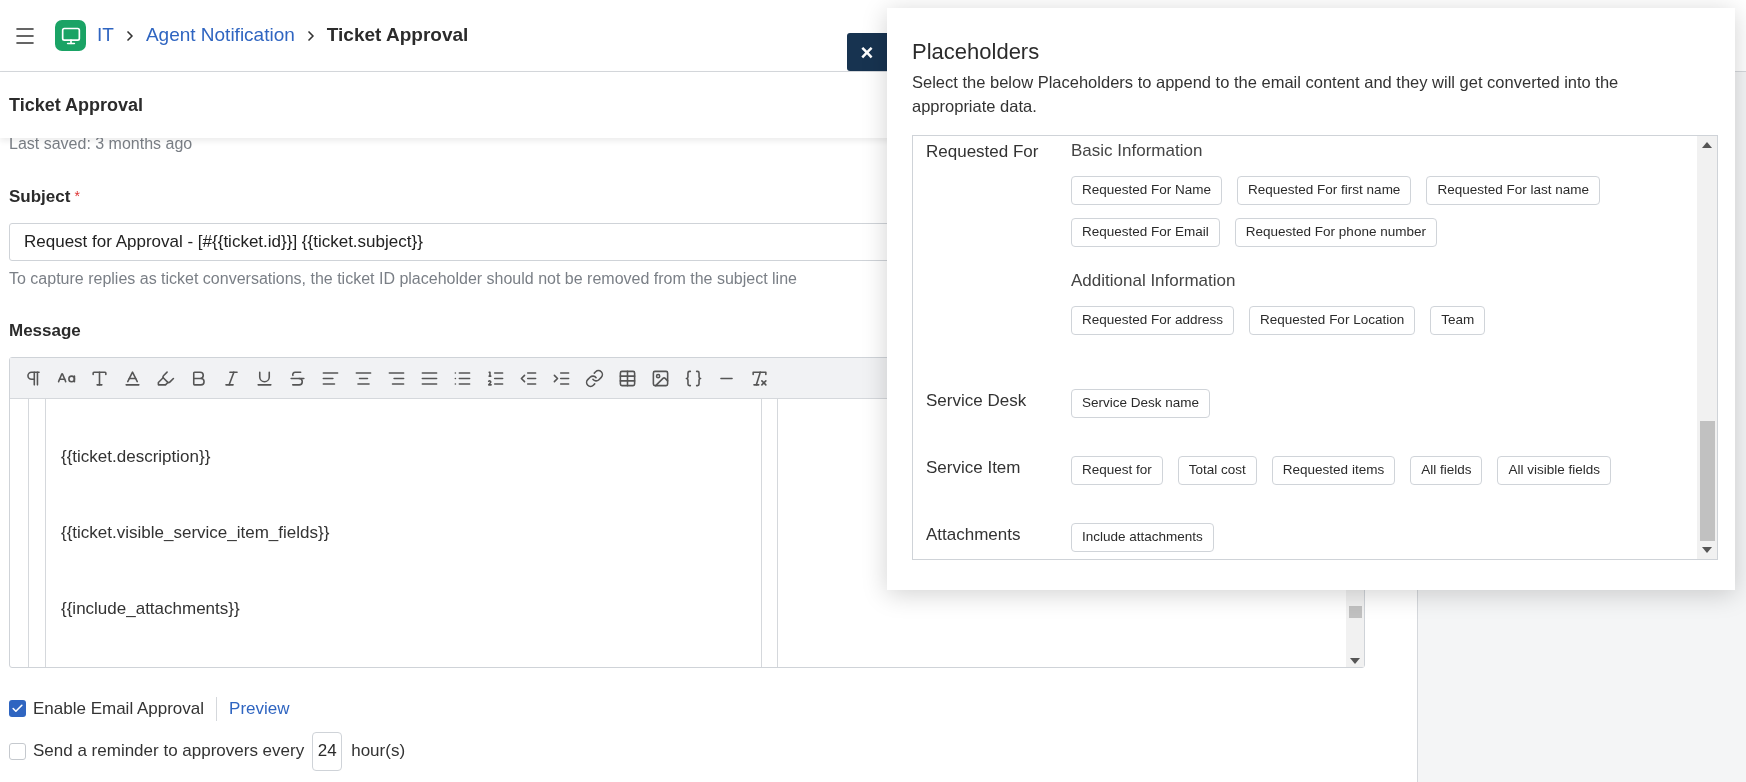  I want to click on italic-icon, so click(231, 378).